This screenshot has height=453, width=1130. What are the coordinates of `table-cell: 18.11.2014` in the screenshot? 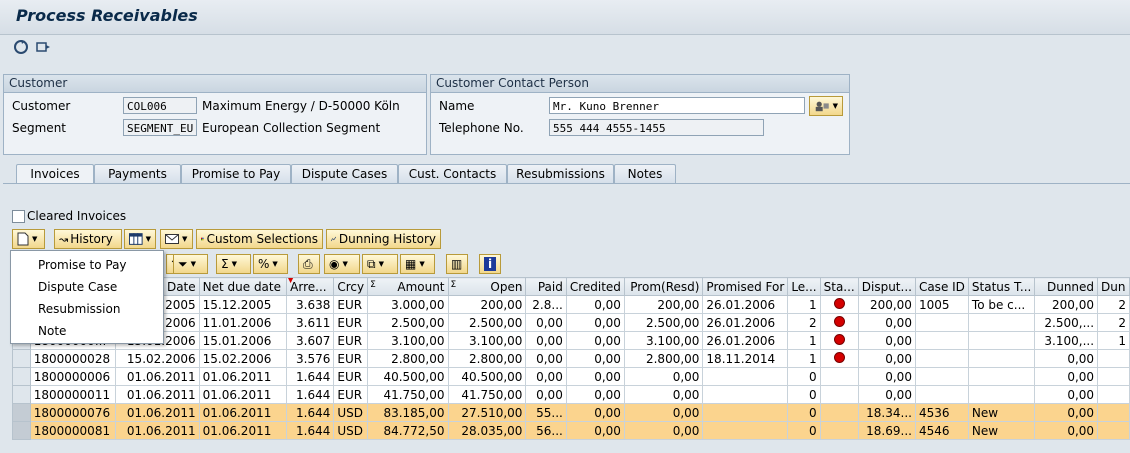 It's located at (745, 358).